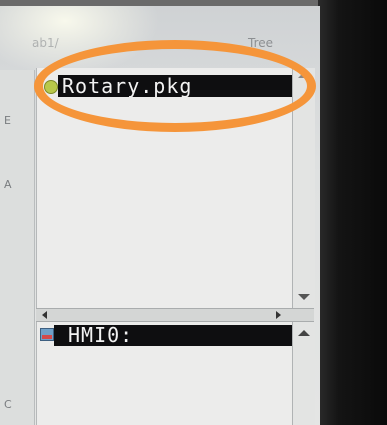 Image resolution: width=387 pixels, height=425 pixels. I want to click on left-strip-mark: C, so click(8, 404).